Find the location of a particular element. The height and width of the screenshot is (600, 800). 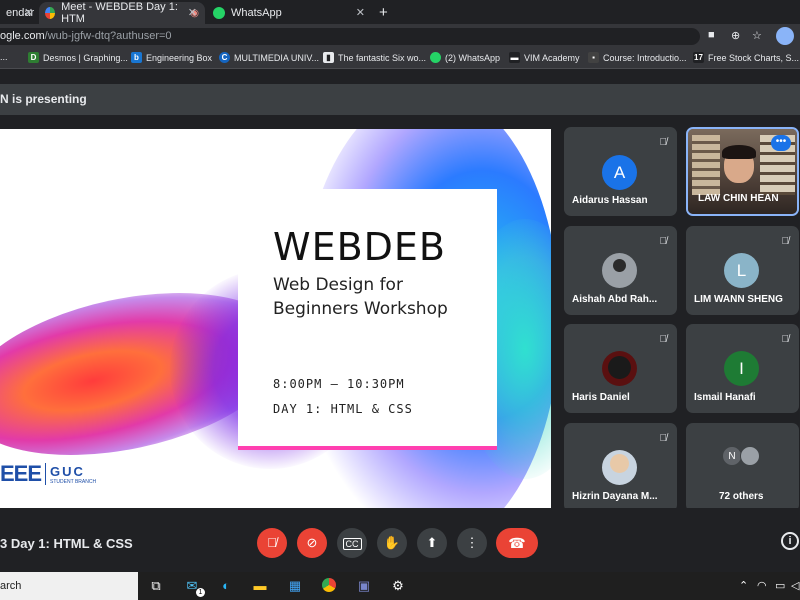

avatar: N is located at coordinates (732, 456).